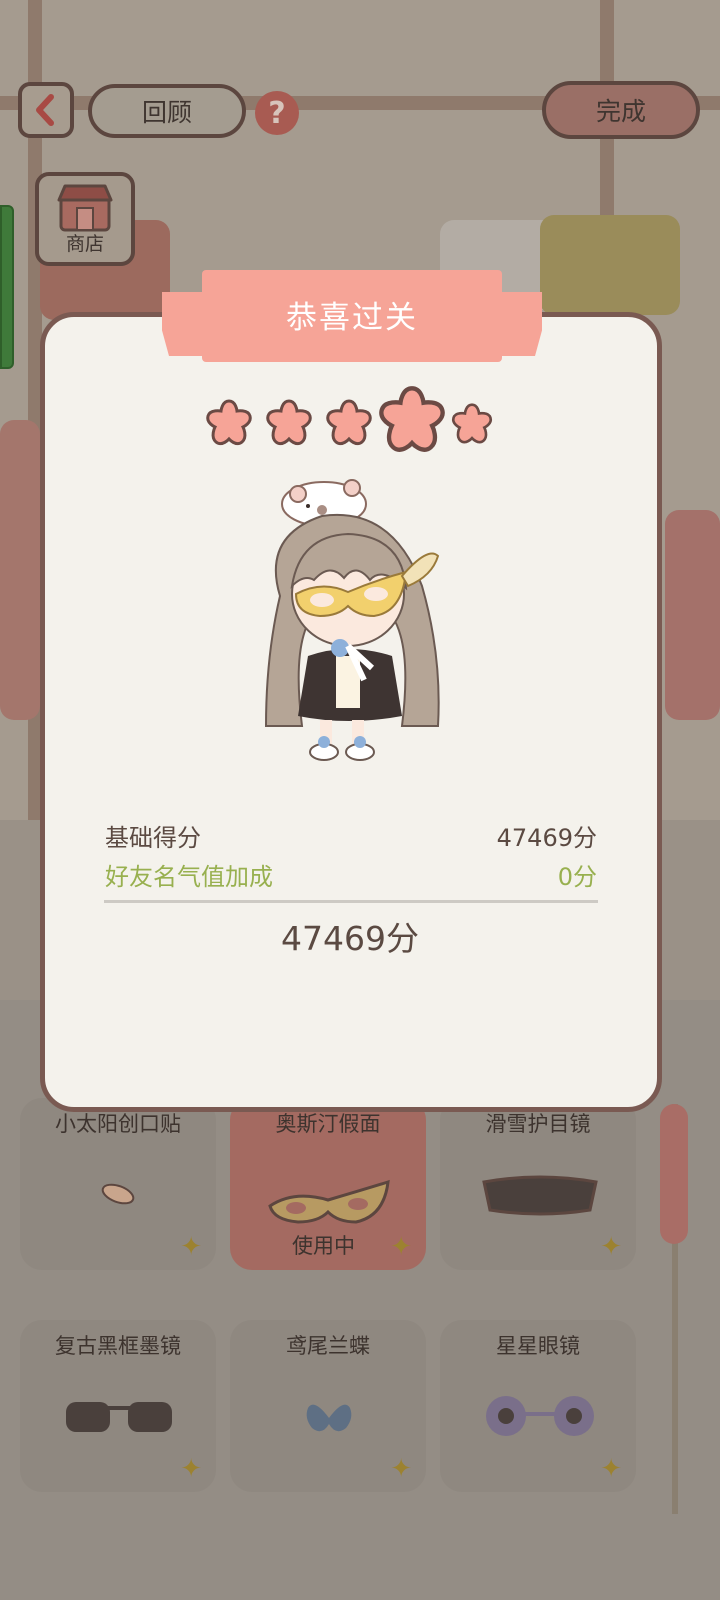 The image size is (720, 1600). Describe the element at coordinates (351, 874) in the screenshot. I see `friend-bonus-row: 好友名气值加成 0分` at that location.